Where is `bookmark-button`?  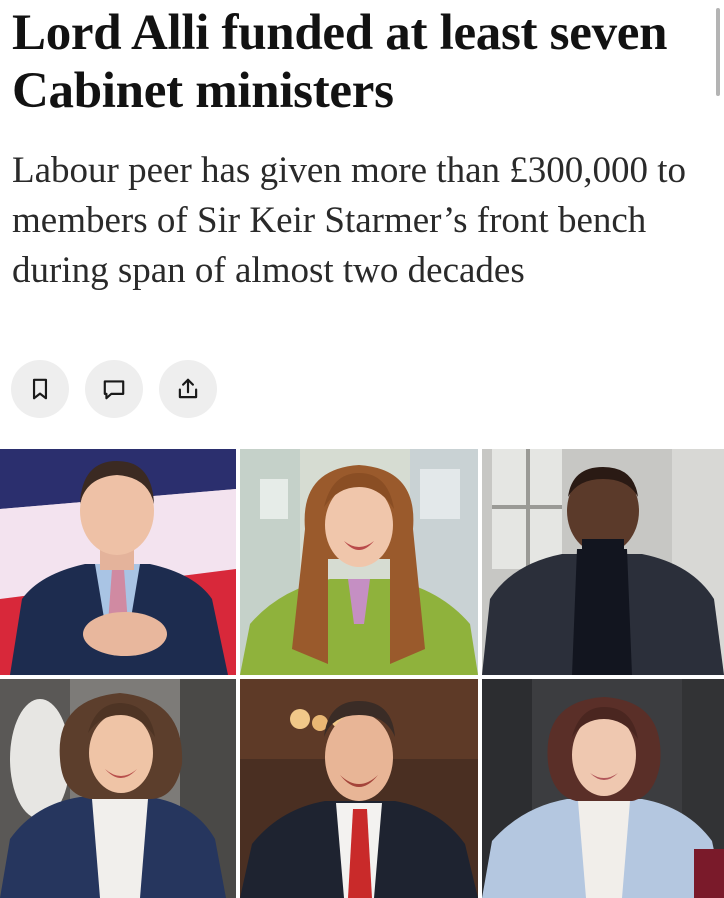
bookmark-button is located at coordinates (40, 389).